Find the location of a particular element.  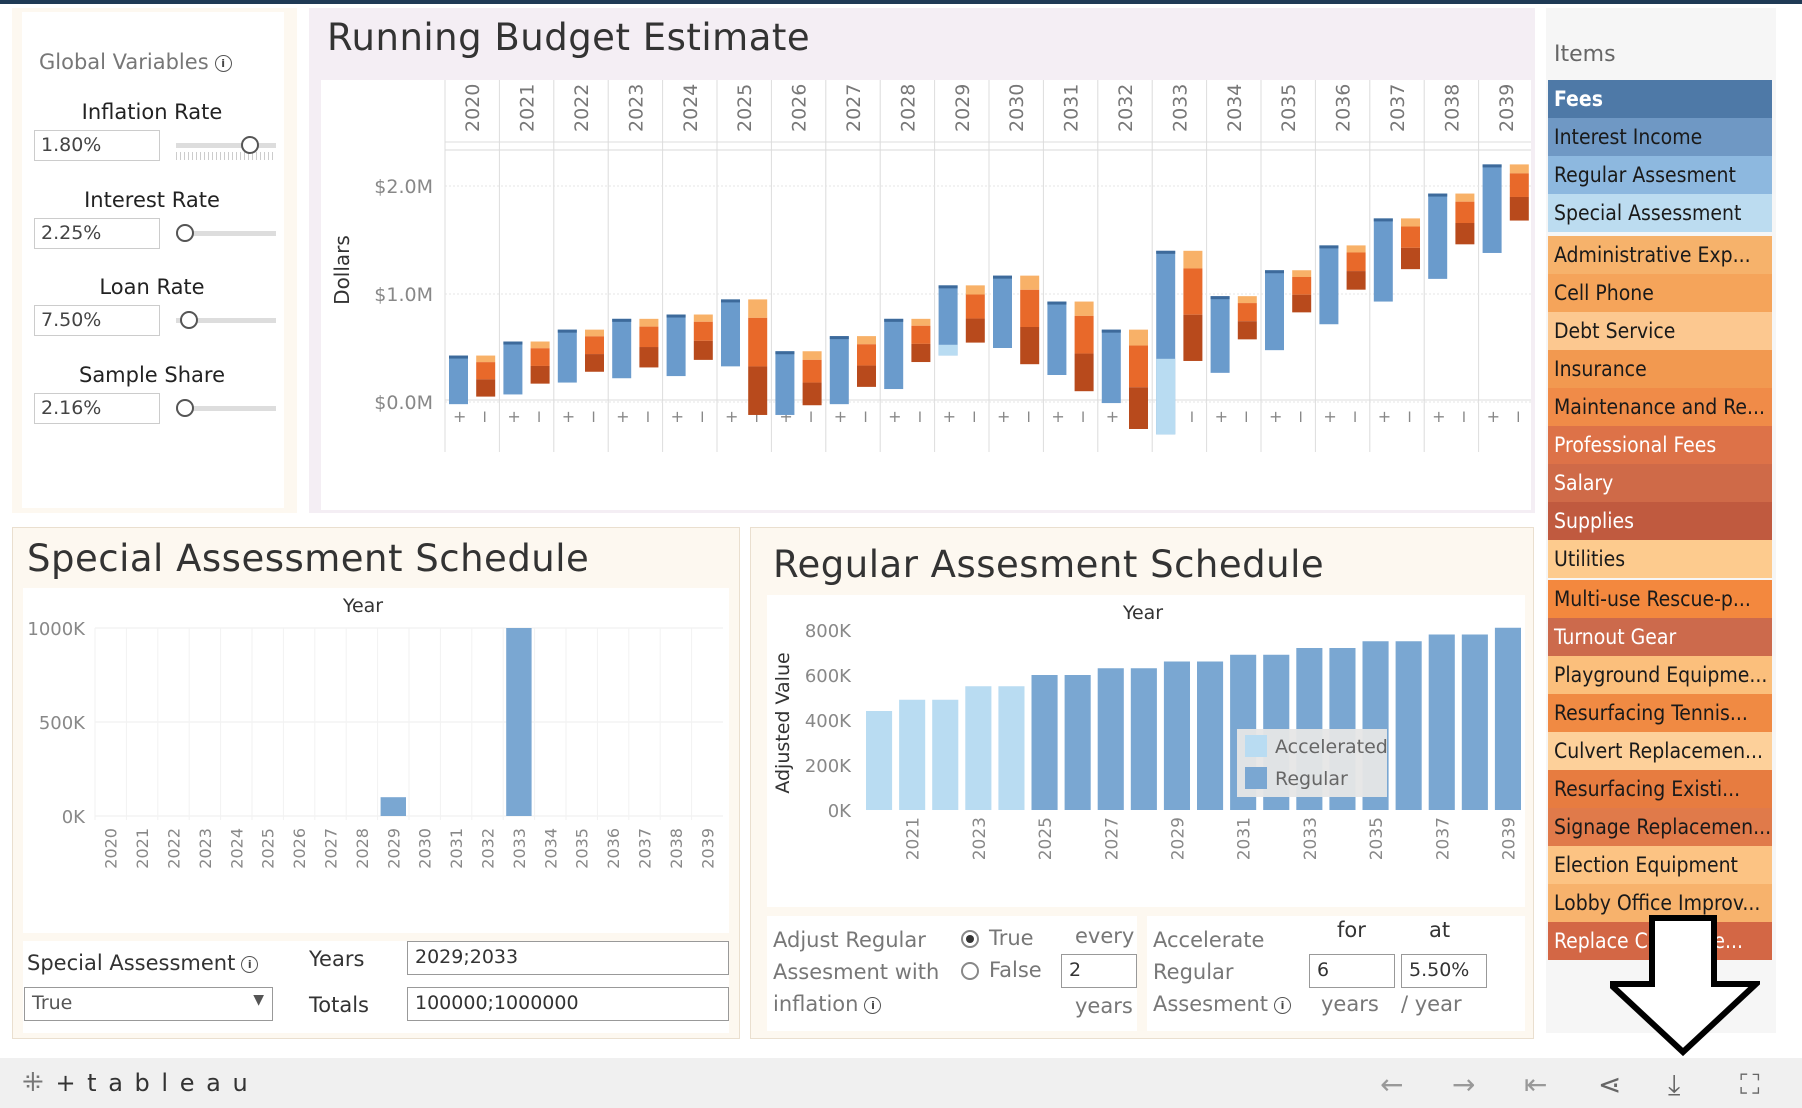

item-legend-entry: Utilities is located at coordinates (1660, 559).